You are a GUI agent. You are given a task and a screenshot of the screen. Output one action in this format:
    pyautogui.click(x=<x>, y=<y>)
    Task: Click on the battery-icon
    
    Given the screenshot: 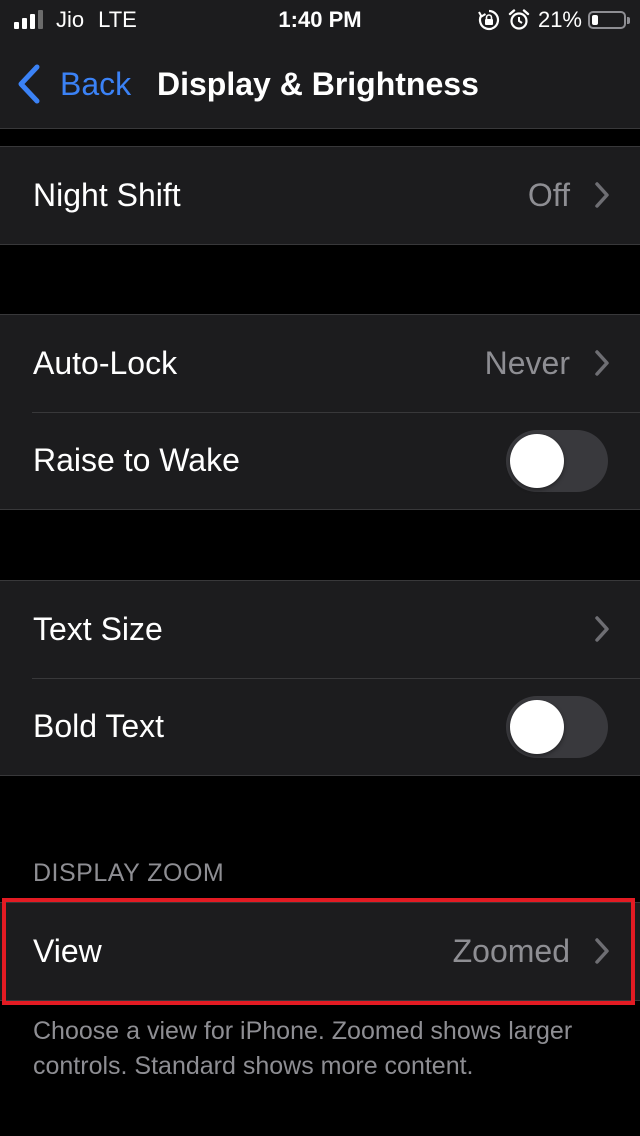 What is the action you would take?
    pyautogui.click(x=609, y=20)
    